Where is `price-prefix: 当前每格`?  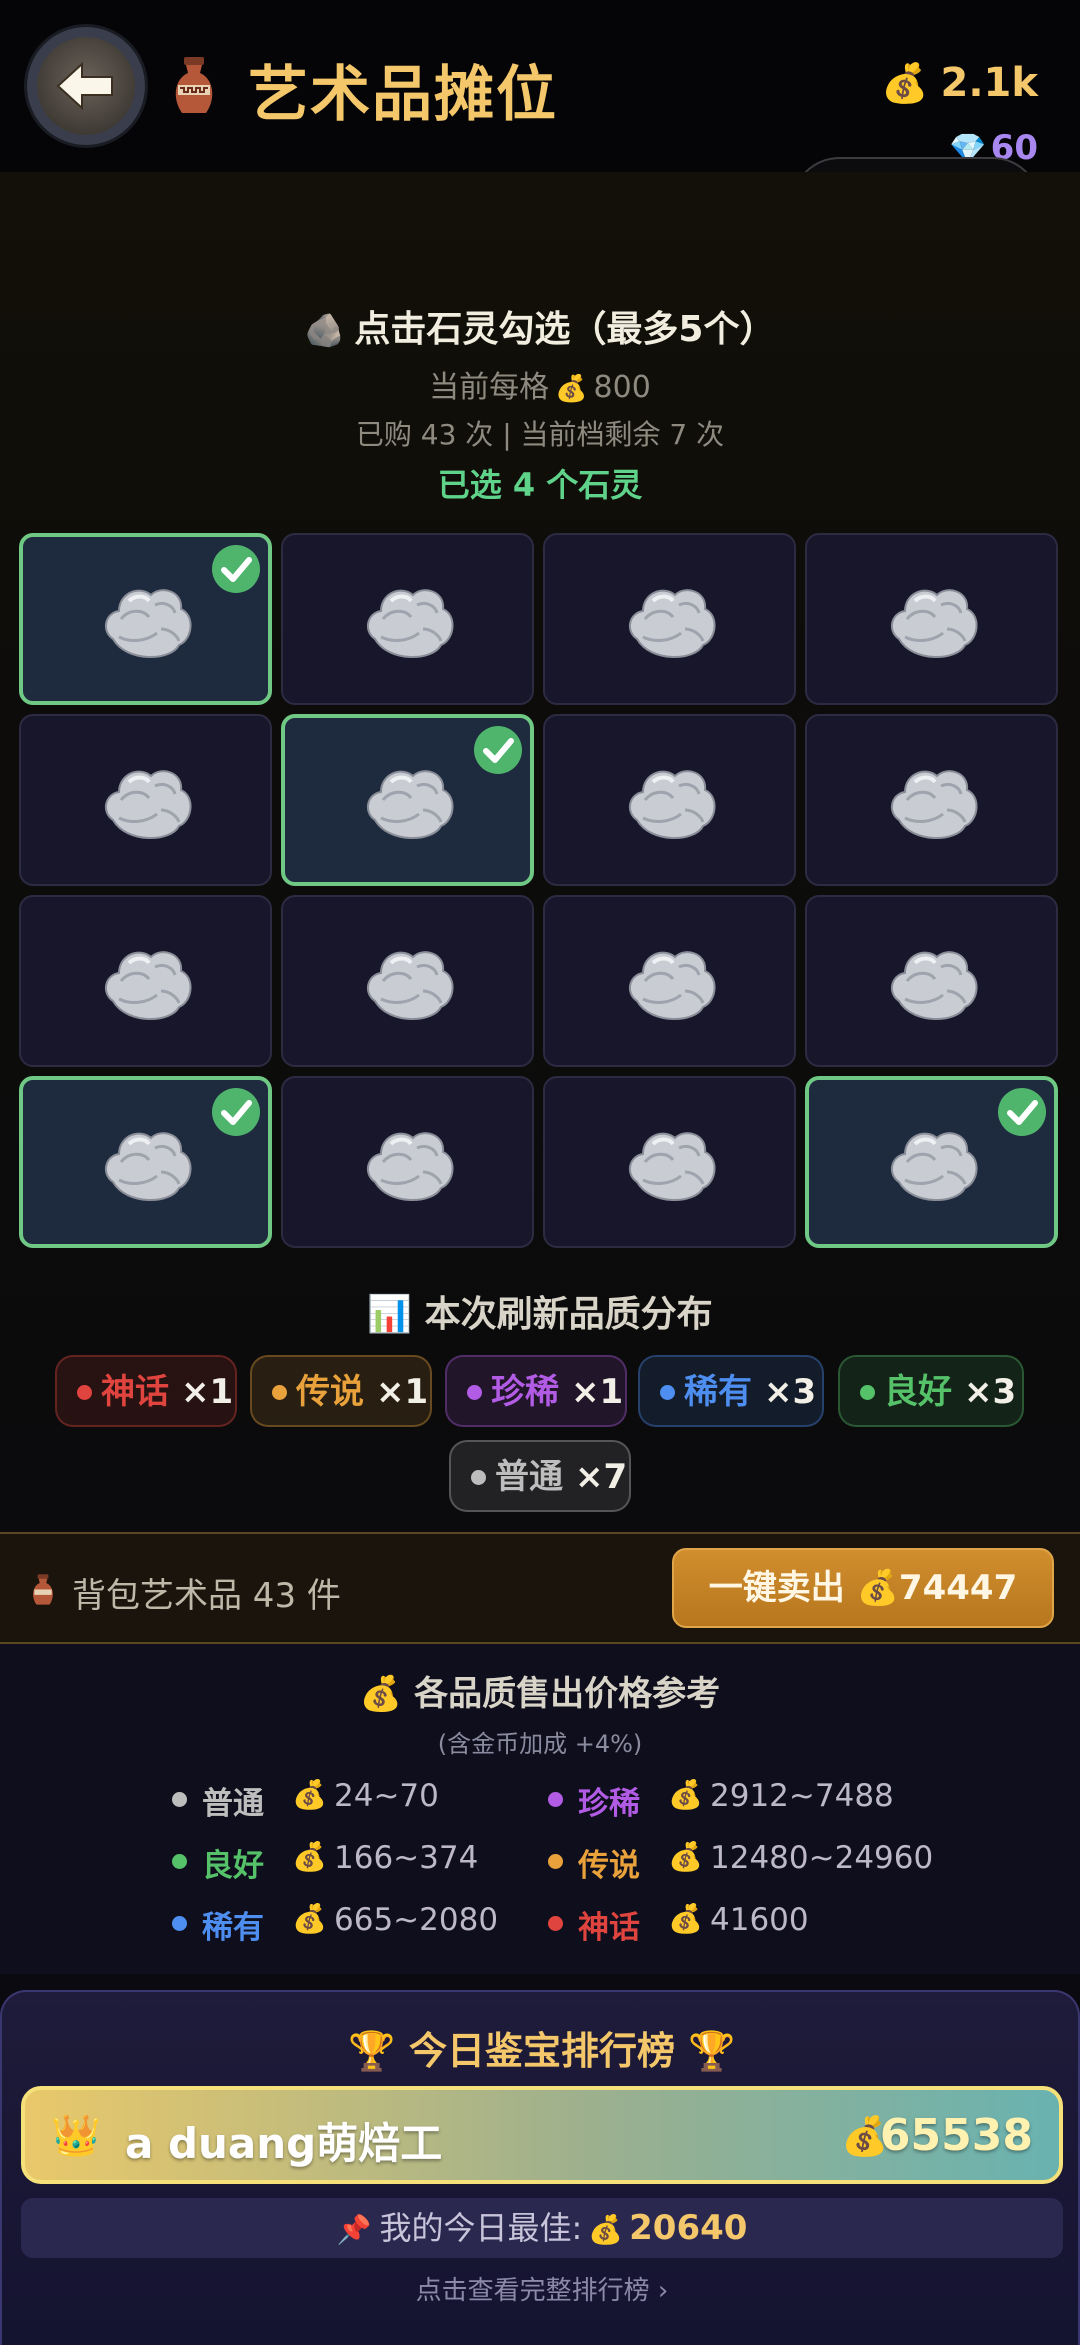 price-prefix: 当前每格 is located at coordinates (489, 387).